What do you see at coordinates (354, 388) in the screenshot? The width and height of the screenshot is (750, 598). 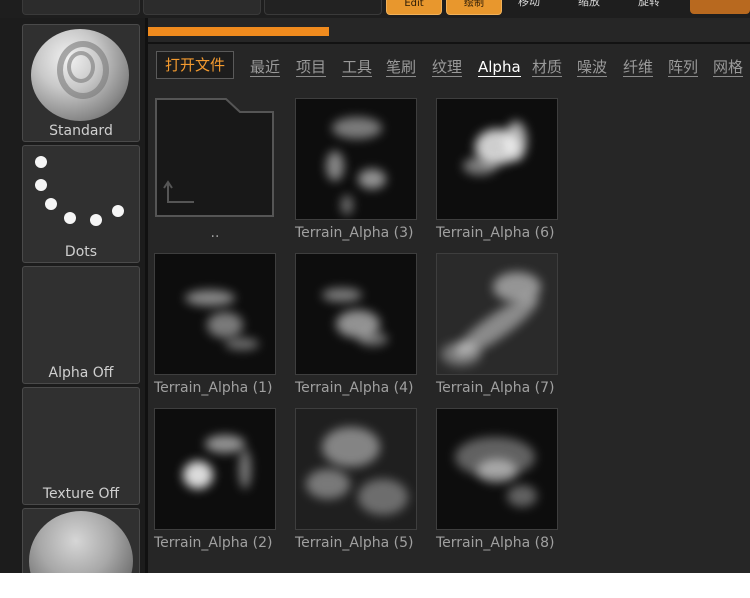 I see `file-caption: Terrain_Alpha (4)` at bounding box center [354, 388].